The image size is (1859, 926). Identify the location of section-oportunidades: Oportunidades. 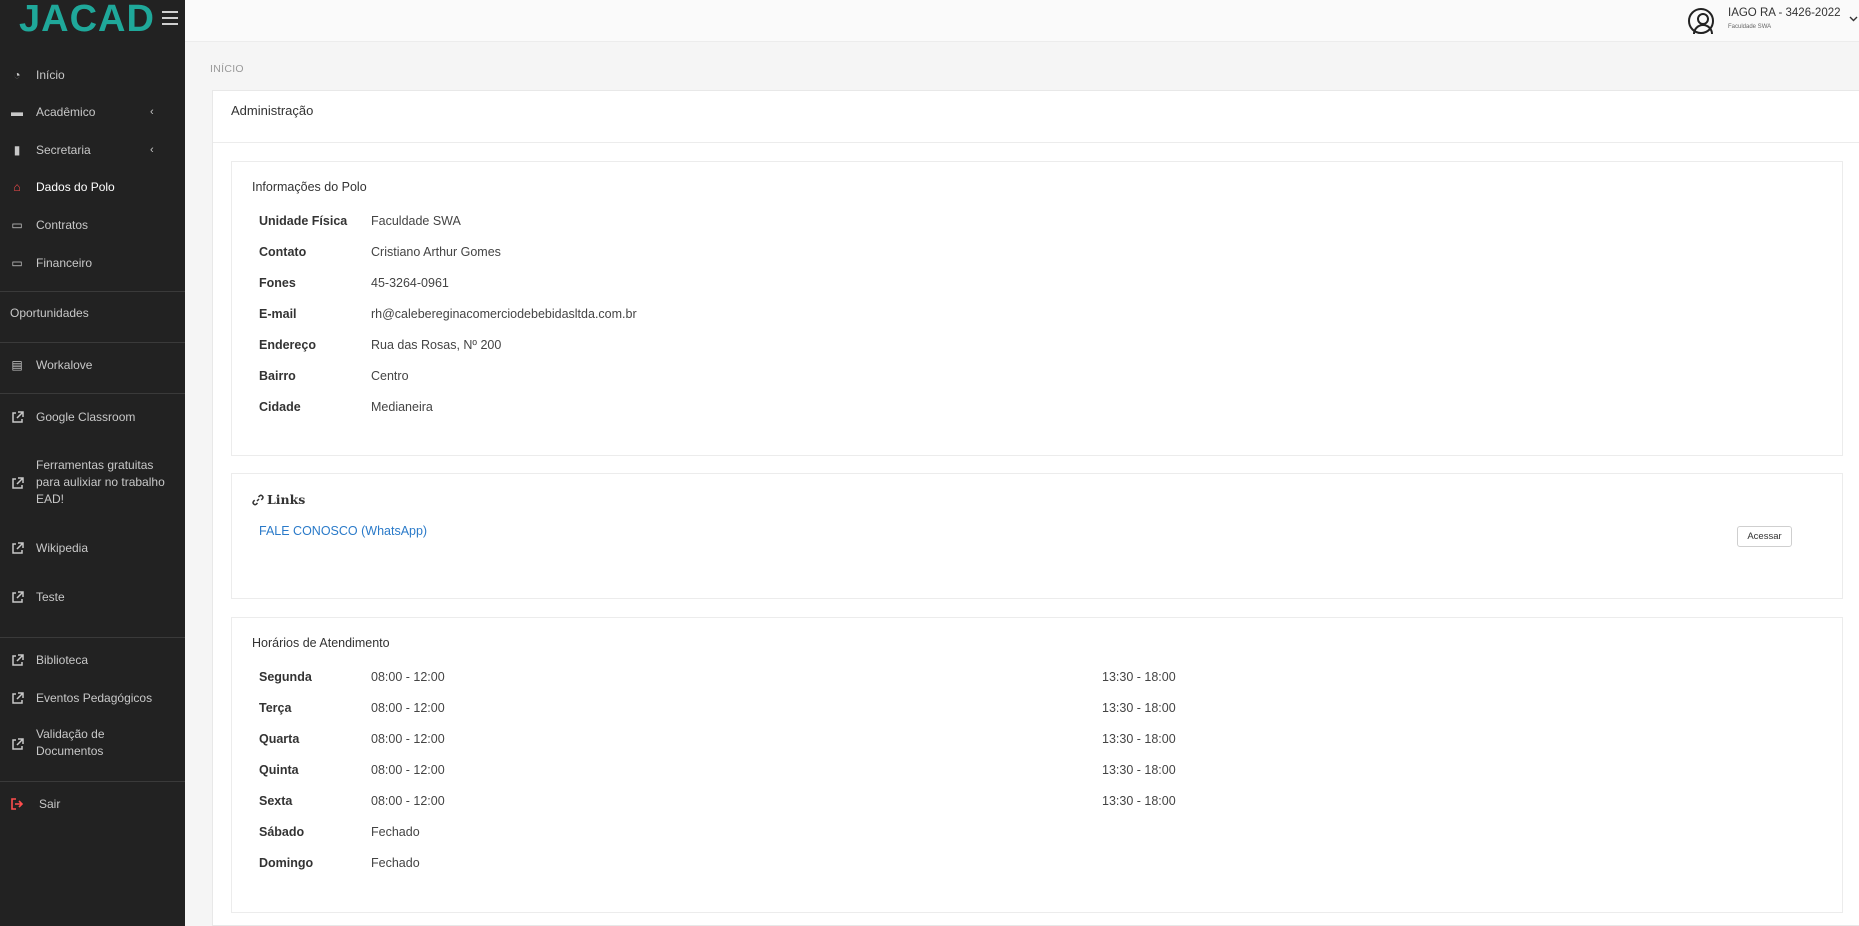
(49, 313).